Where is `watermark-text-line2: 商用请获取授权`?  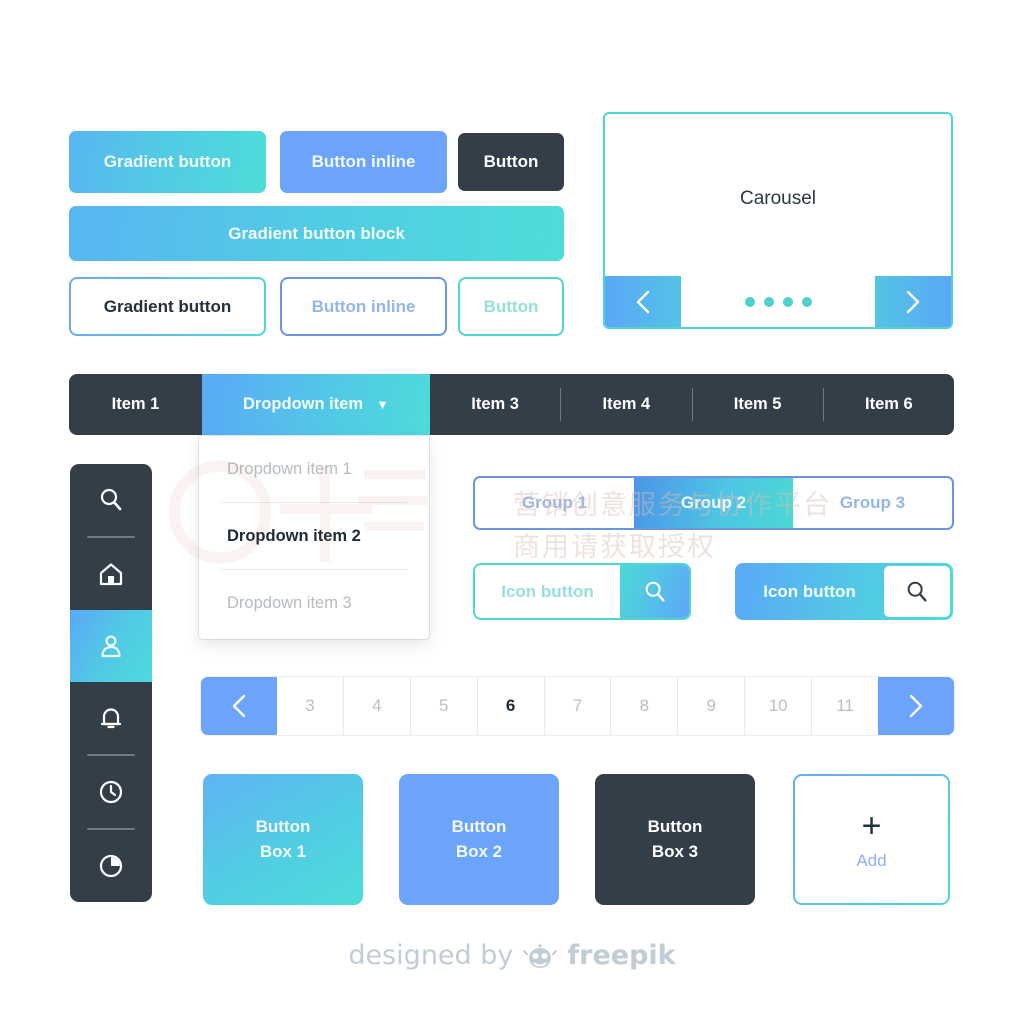
watermark-text-line2: 商用请获取授权 is located at coordinates (614, 547).